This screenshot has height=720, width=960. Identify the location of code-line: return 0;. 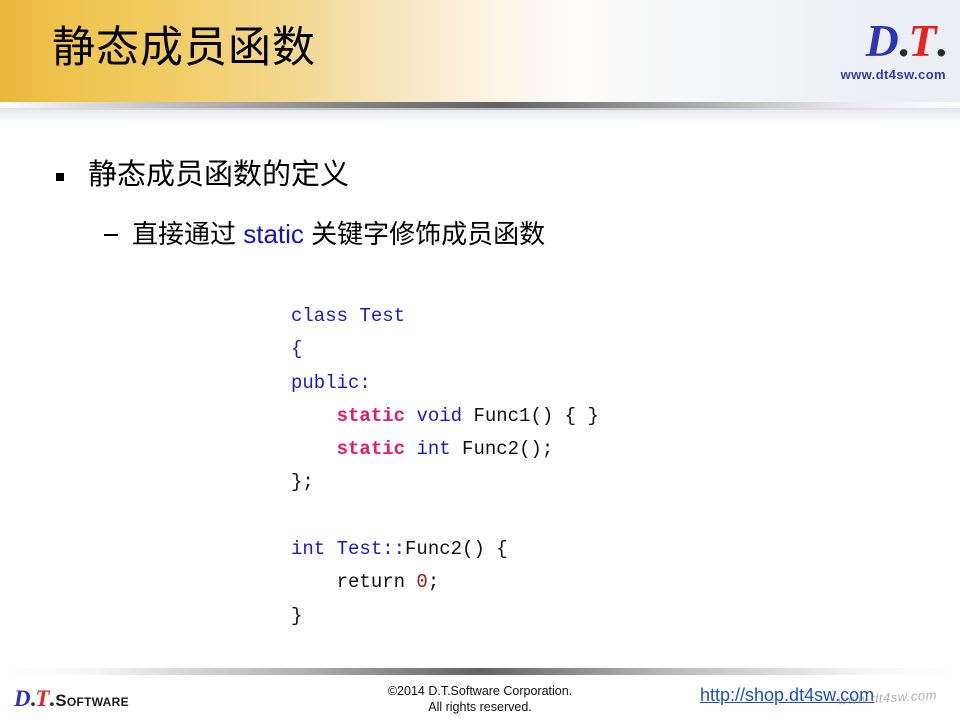
(445, 582).